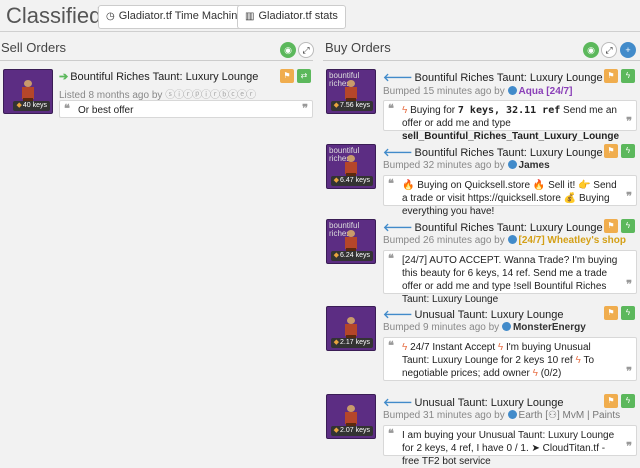 Image resolution: width=640 pixels, height=468 pixels. I want to click on listing-note: ❝ Or best offer ❞, so click(186, 109).